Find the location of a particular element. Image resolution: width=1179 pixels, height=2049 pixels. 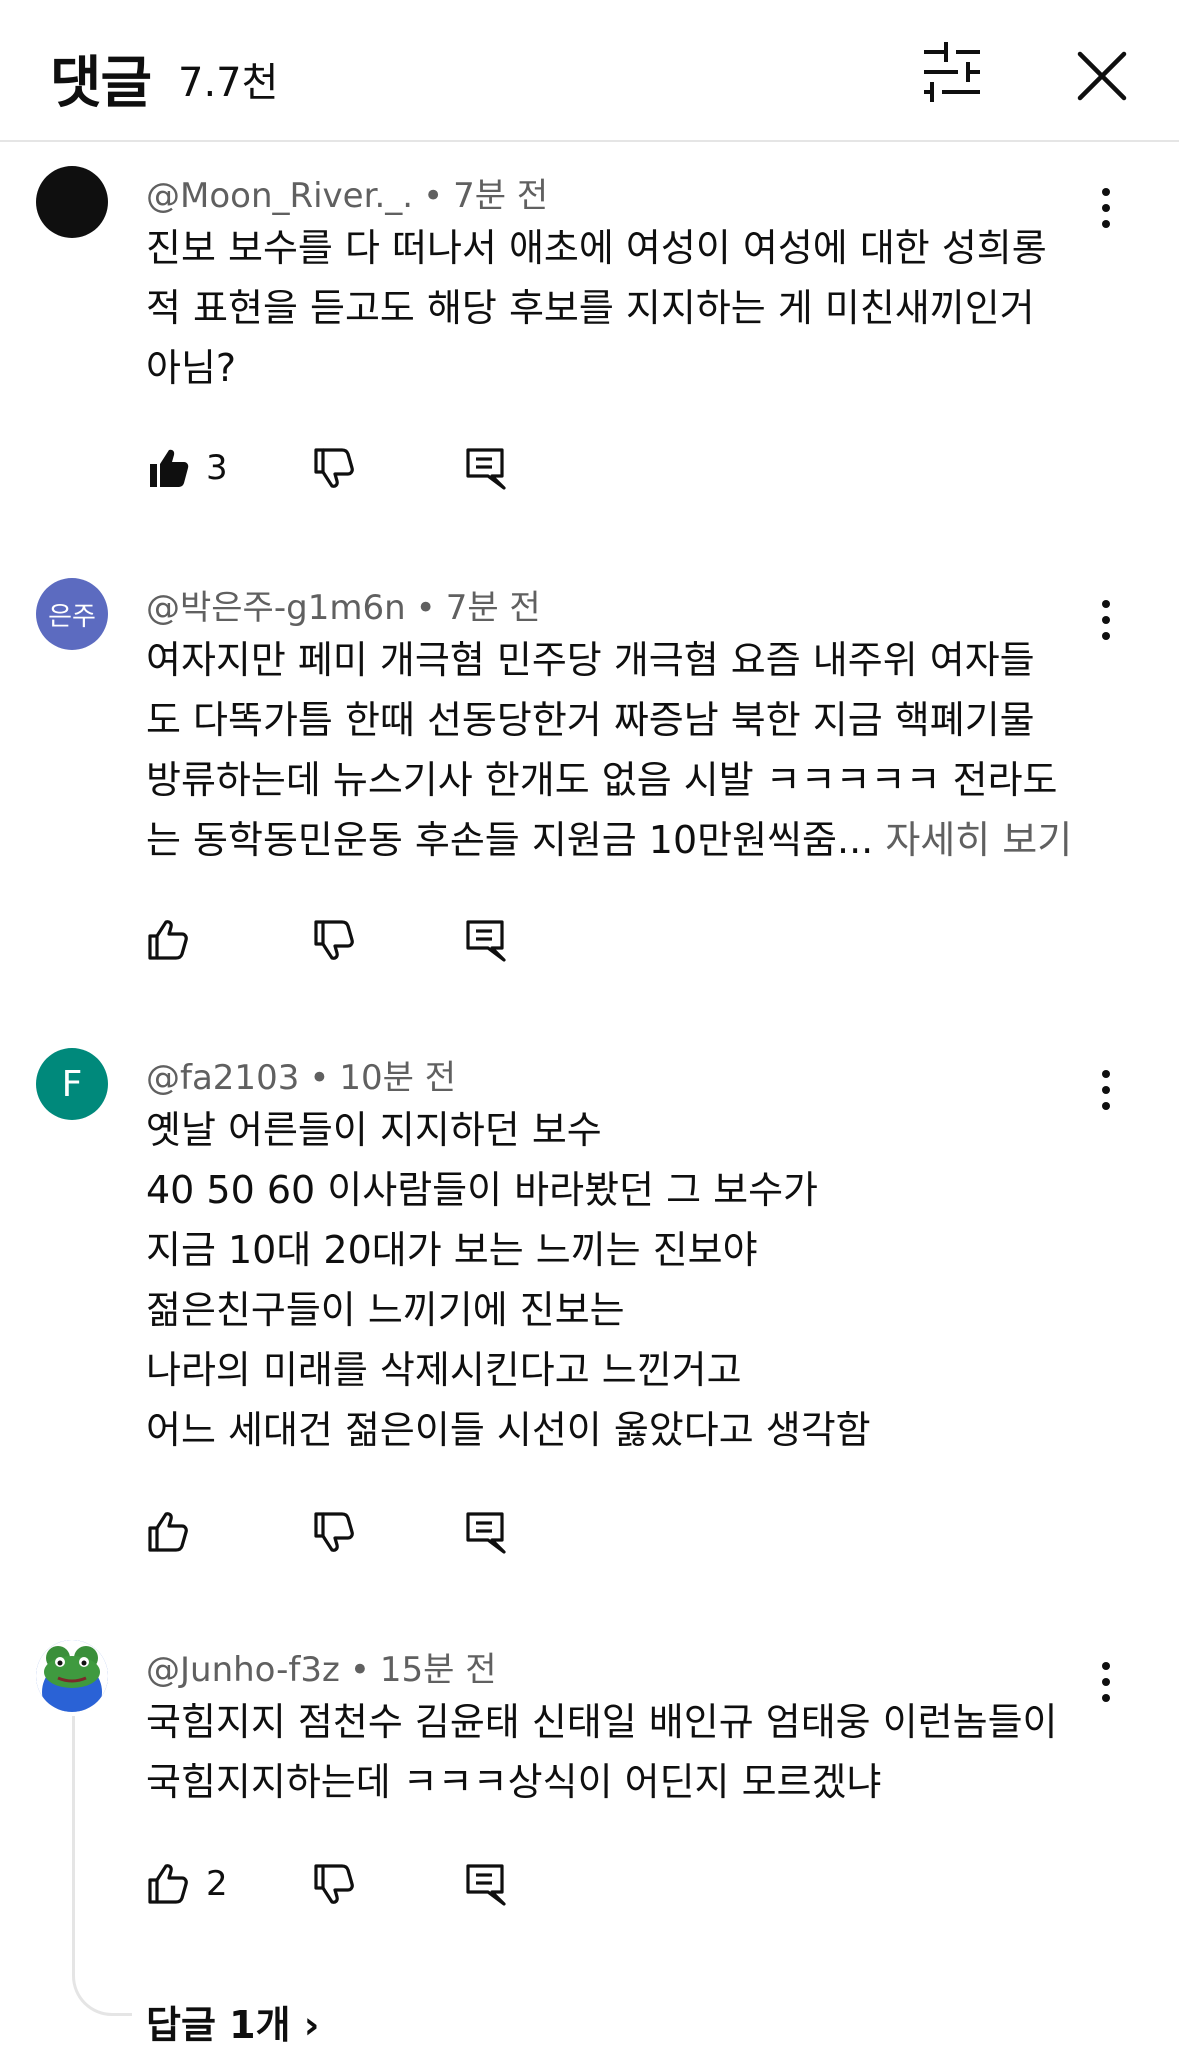

comment-actions: 2 is located at coordinates (446, 1884).